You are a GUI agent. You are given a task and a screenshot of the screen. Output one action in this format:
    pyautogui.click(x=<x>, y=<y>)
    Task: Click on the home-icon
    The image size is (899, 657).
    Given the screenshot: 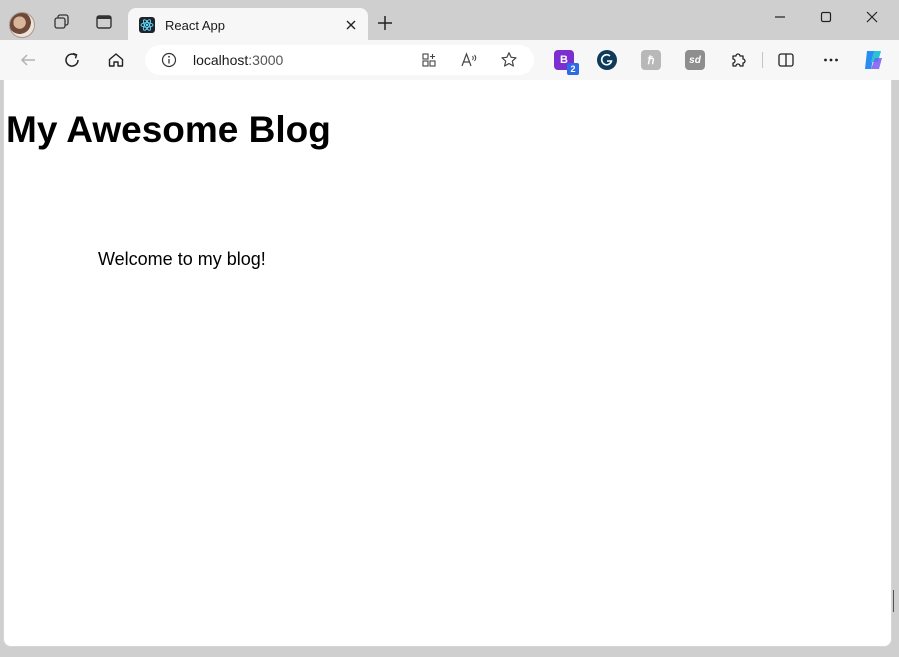 What is the action you would take?
    pyautogui.click(x=116, y=60)
    